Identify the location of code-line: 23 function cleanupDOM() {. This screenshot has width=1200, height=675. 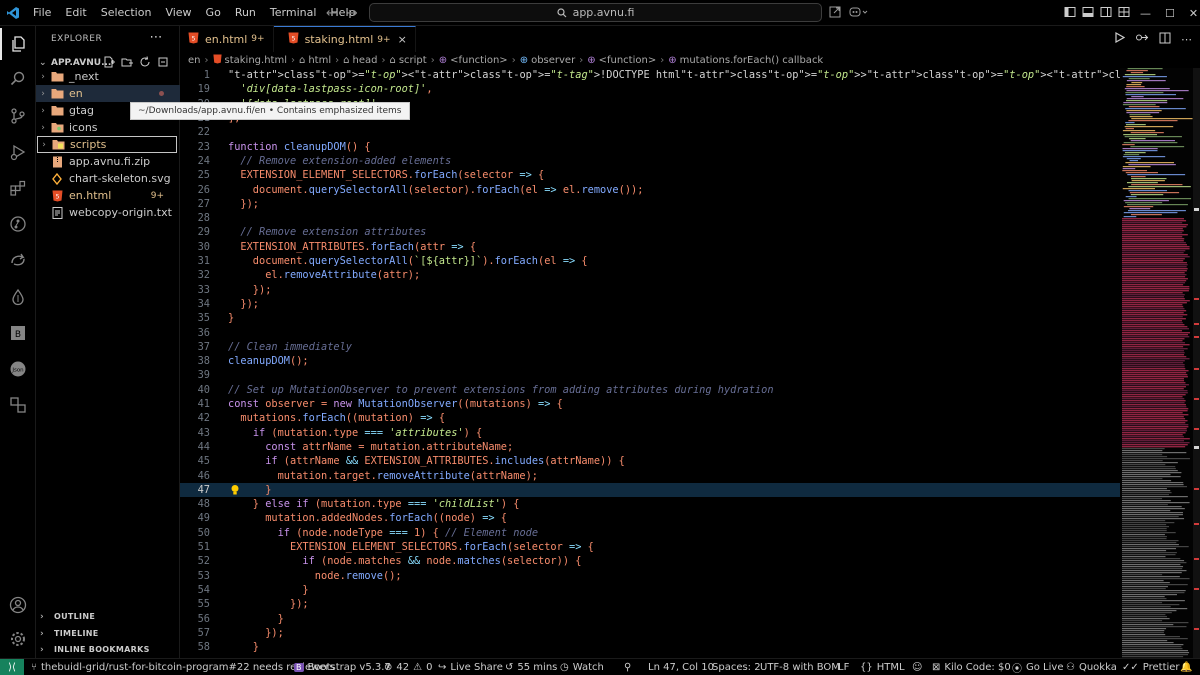
(650, 147).